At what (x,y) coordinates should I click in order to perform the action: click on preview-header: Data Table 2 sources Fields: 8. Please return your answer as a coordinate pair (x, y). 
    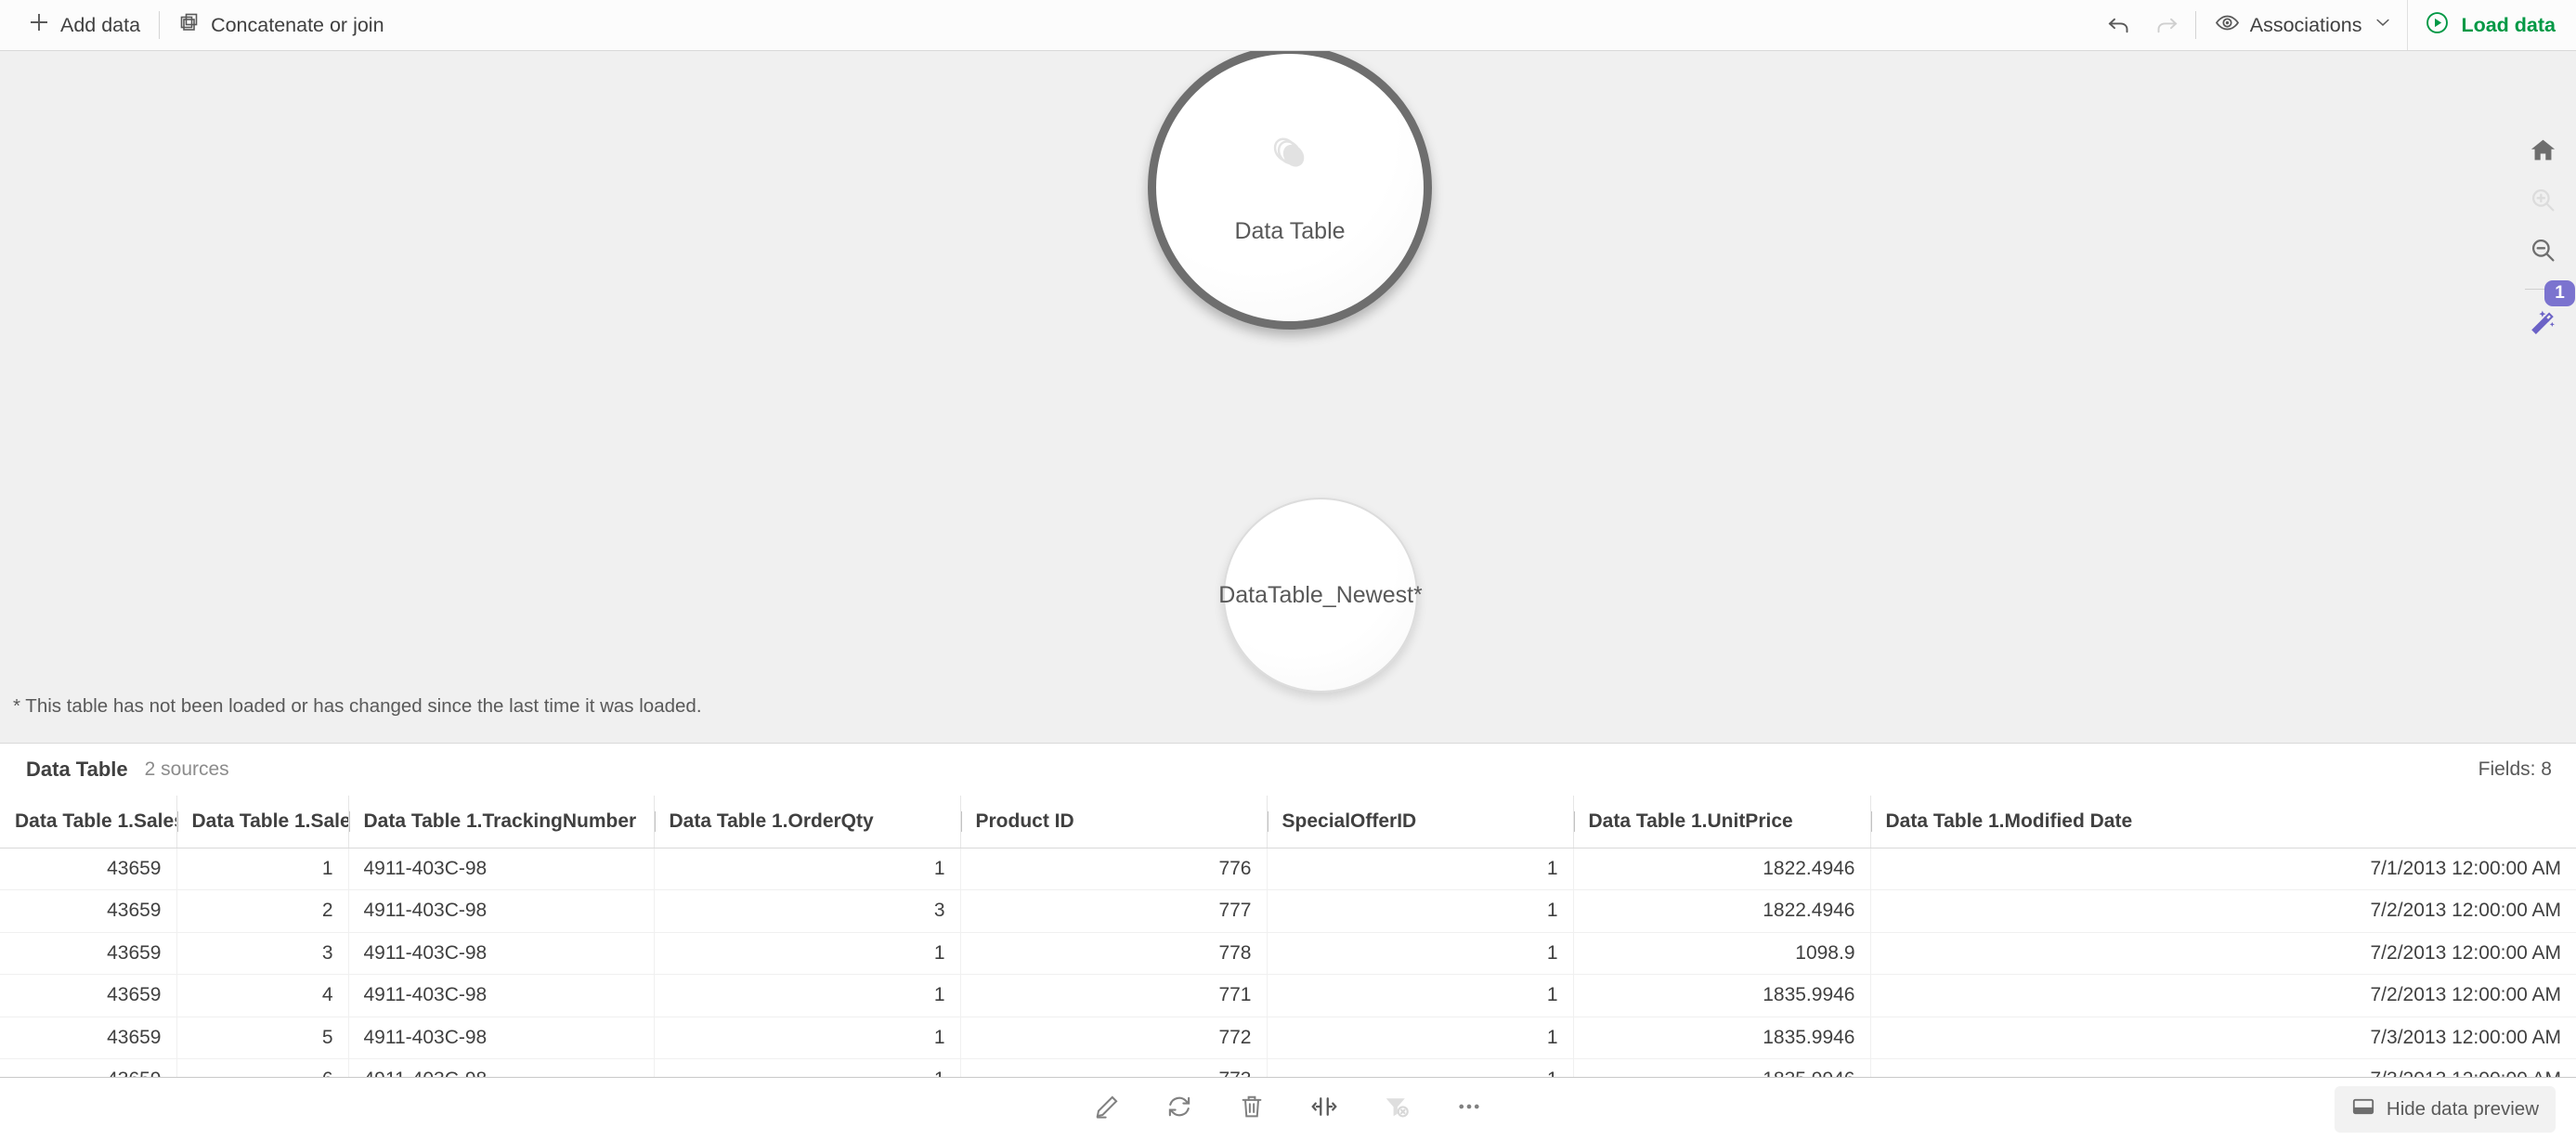
    Looking at the image, I should click on (1288, 770).